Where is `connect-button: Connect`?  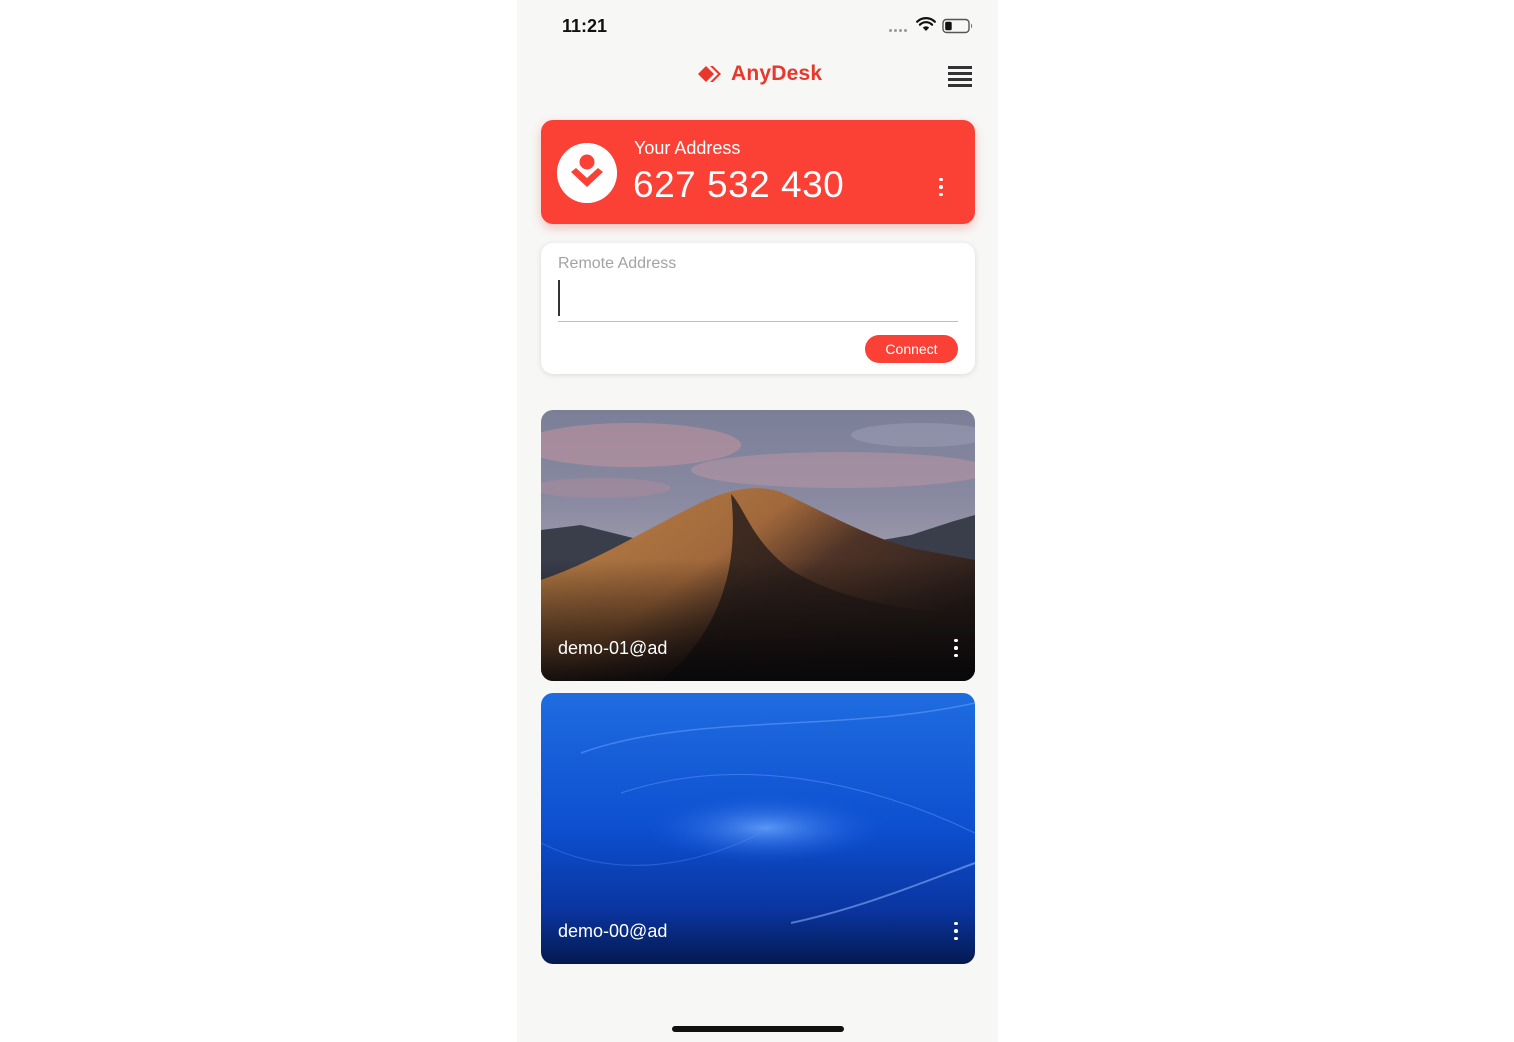
connect-button: Connect is located at coordinates (911, 349).